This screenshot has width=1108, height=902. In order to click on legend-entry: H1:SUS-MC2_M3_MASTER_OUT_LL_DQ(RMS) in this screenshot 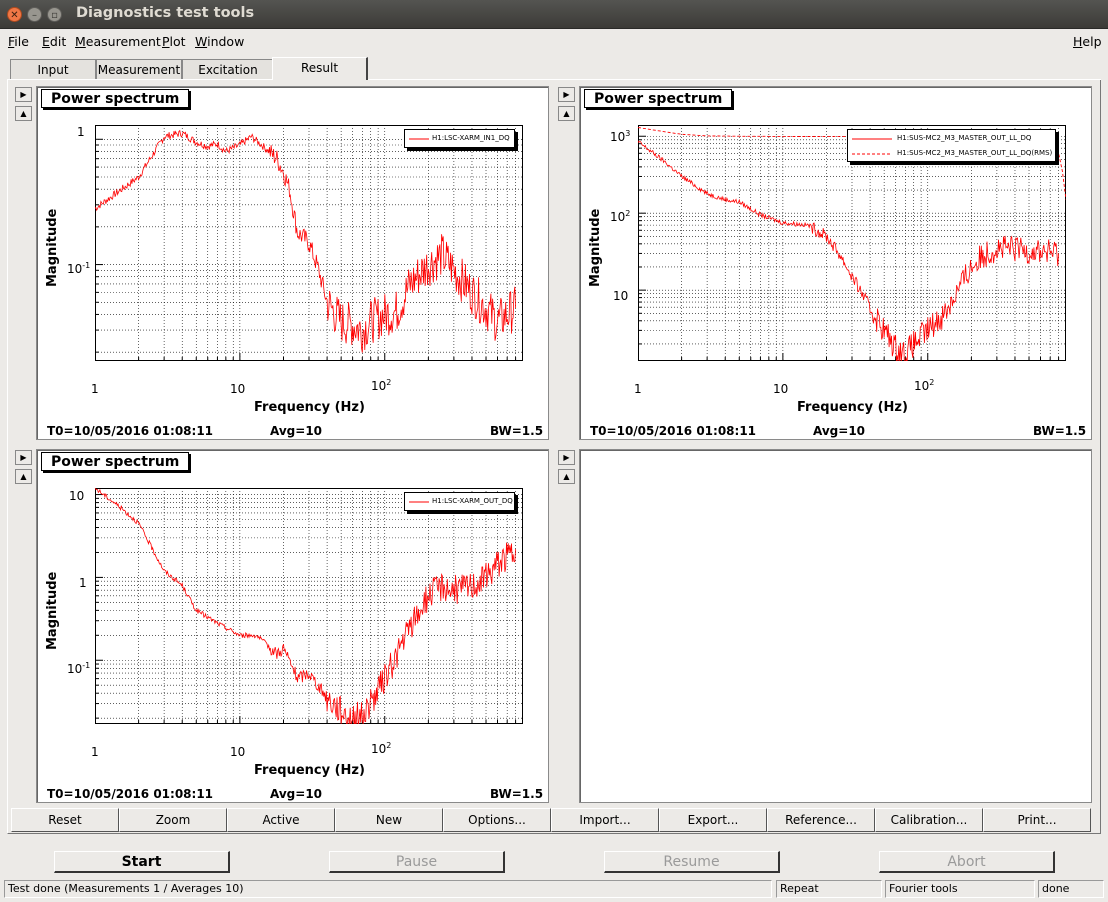, I will do `click(975, 153)`.